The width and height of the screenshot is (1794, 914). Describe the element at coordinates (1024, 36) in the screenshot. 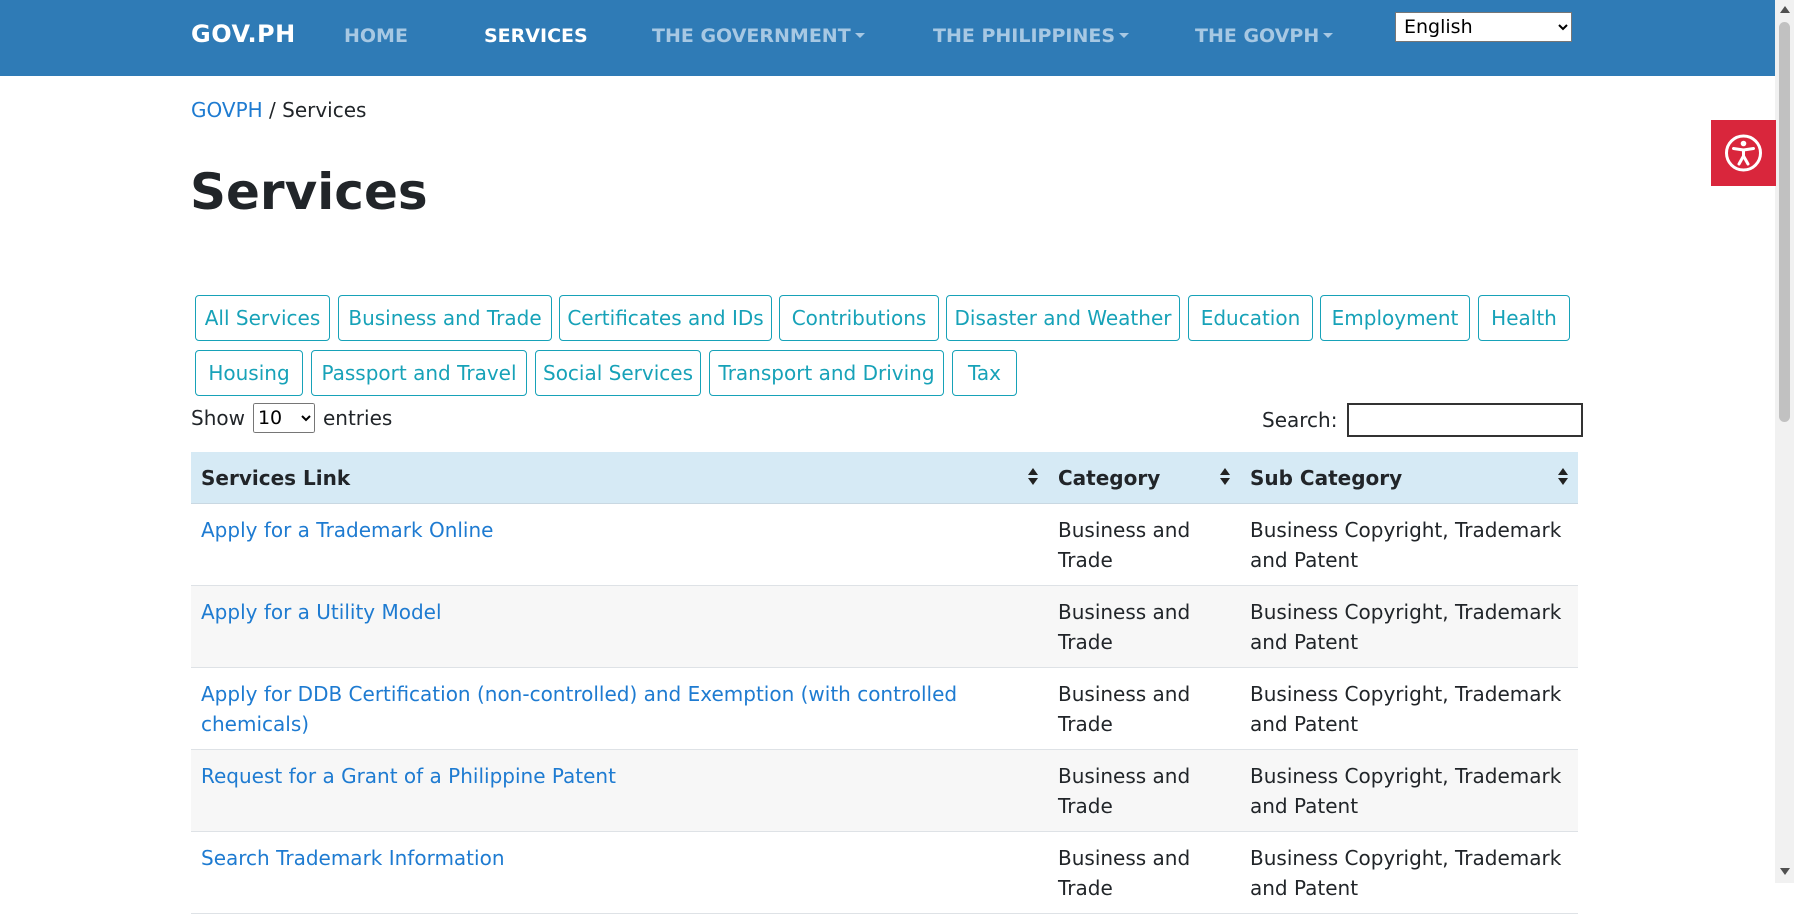

I see `nav-the-philippines-label: THE PHILIPPINES` at that location.